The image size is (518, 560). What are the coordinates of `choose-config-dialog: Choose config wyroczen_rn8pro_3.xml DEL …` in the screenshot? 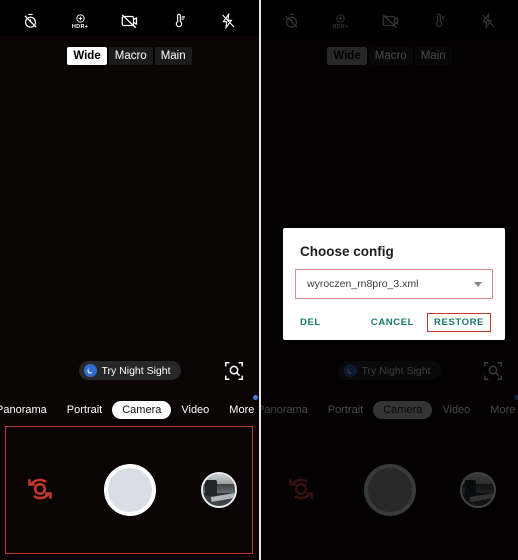 It's located at (394, 284).